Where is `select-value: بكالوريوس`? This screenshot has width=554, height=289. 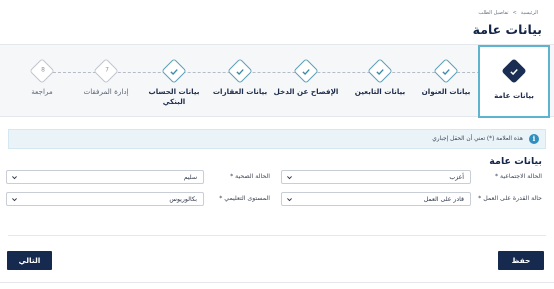
select-value: بكالوريوس is located at coordinates (183, 199).